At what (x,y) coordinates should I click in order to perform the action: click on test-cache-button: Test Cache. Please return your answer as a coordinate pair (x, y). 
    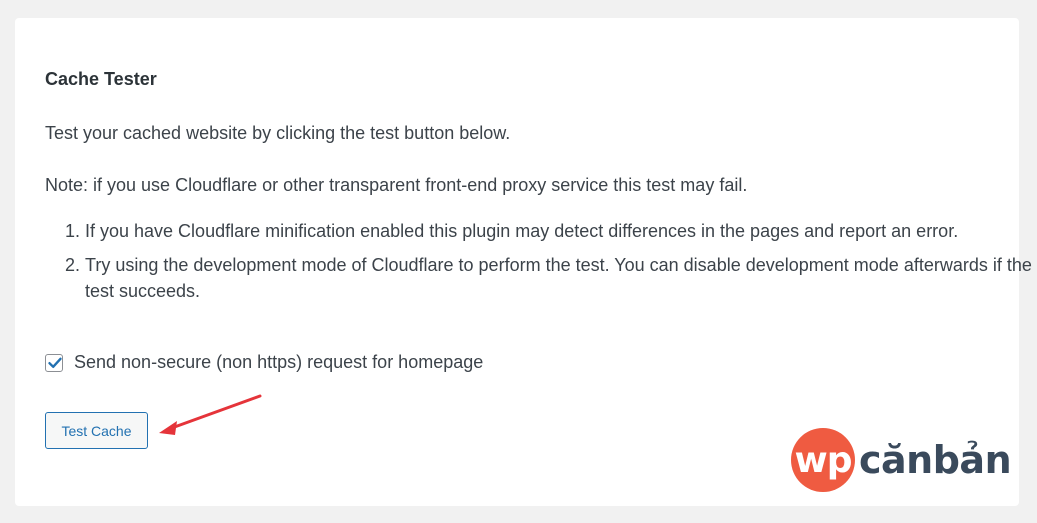
    Looking at the image, I should click on (96, 430).